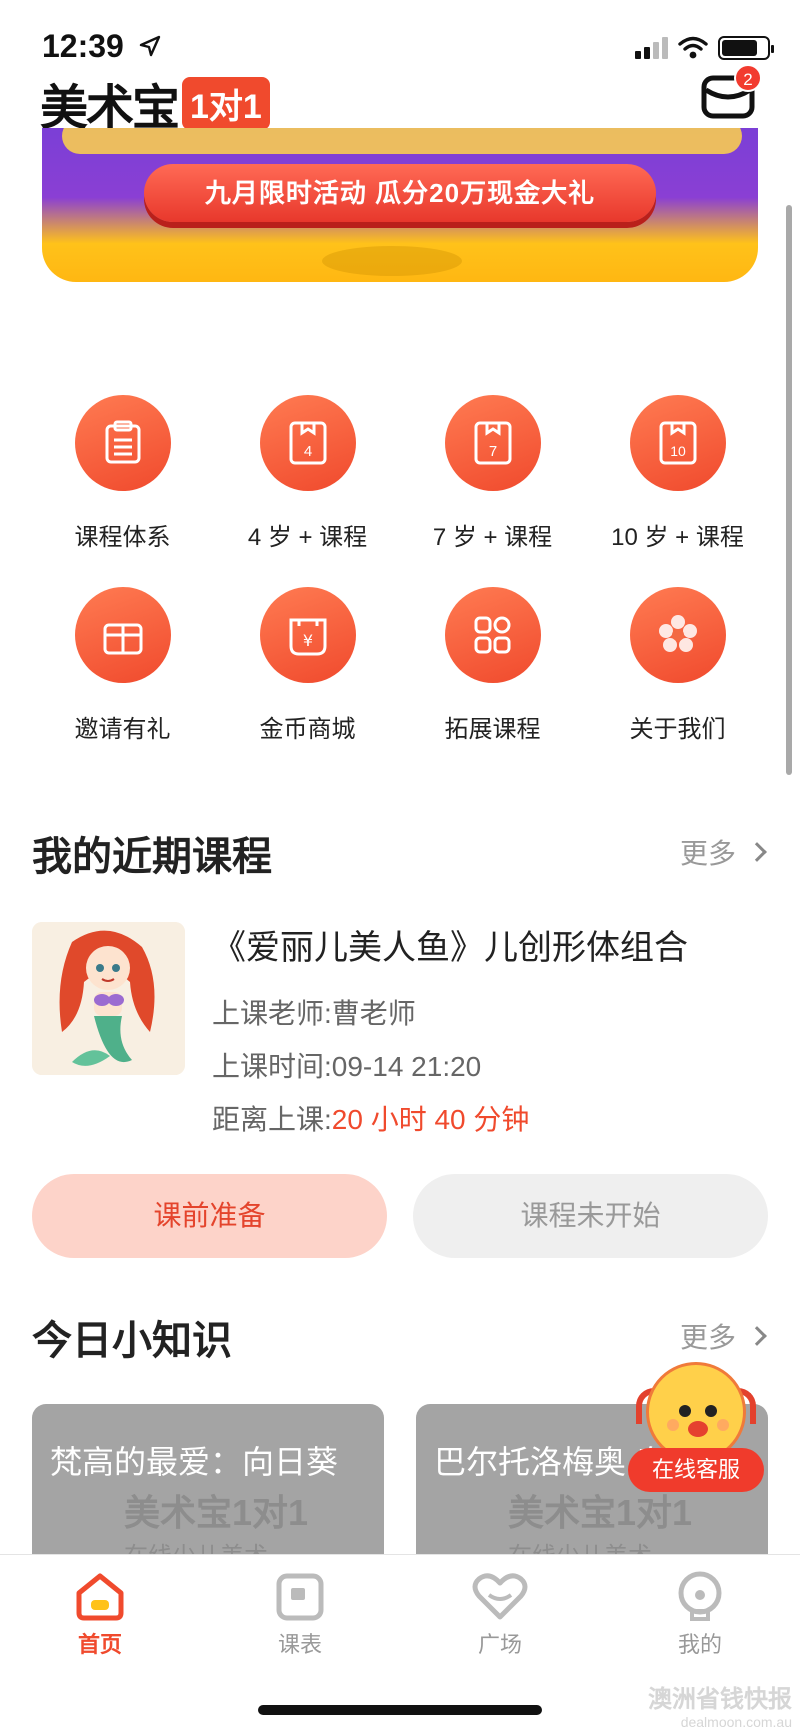 The image size is (800, 1733). Describe the element at coordinates (307, 451) in the screenshot. I see `svg-text: 4` at that location.